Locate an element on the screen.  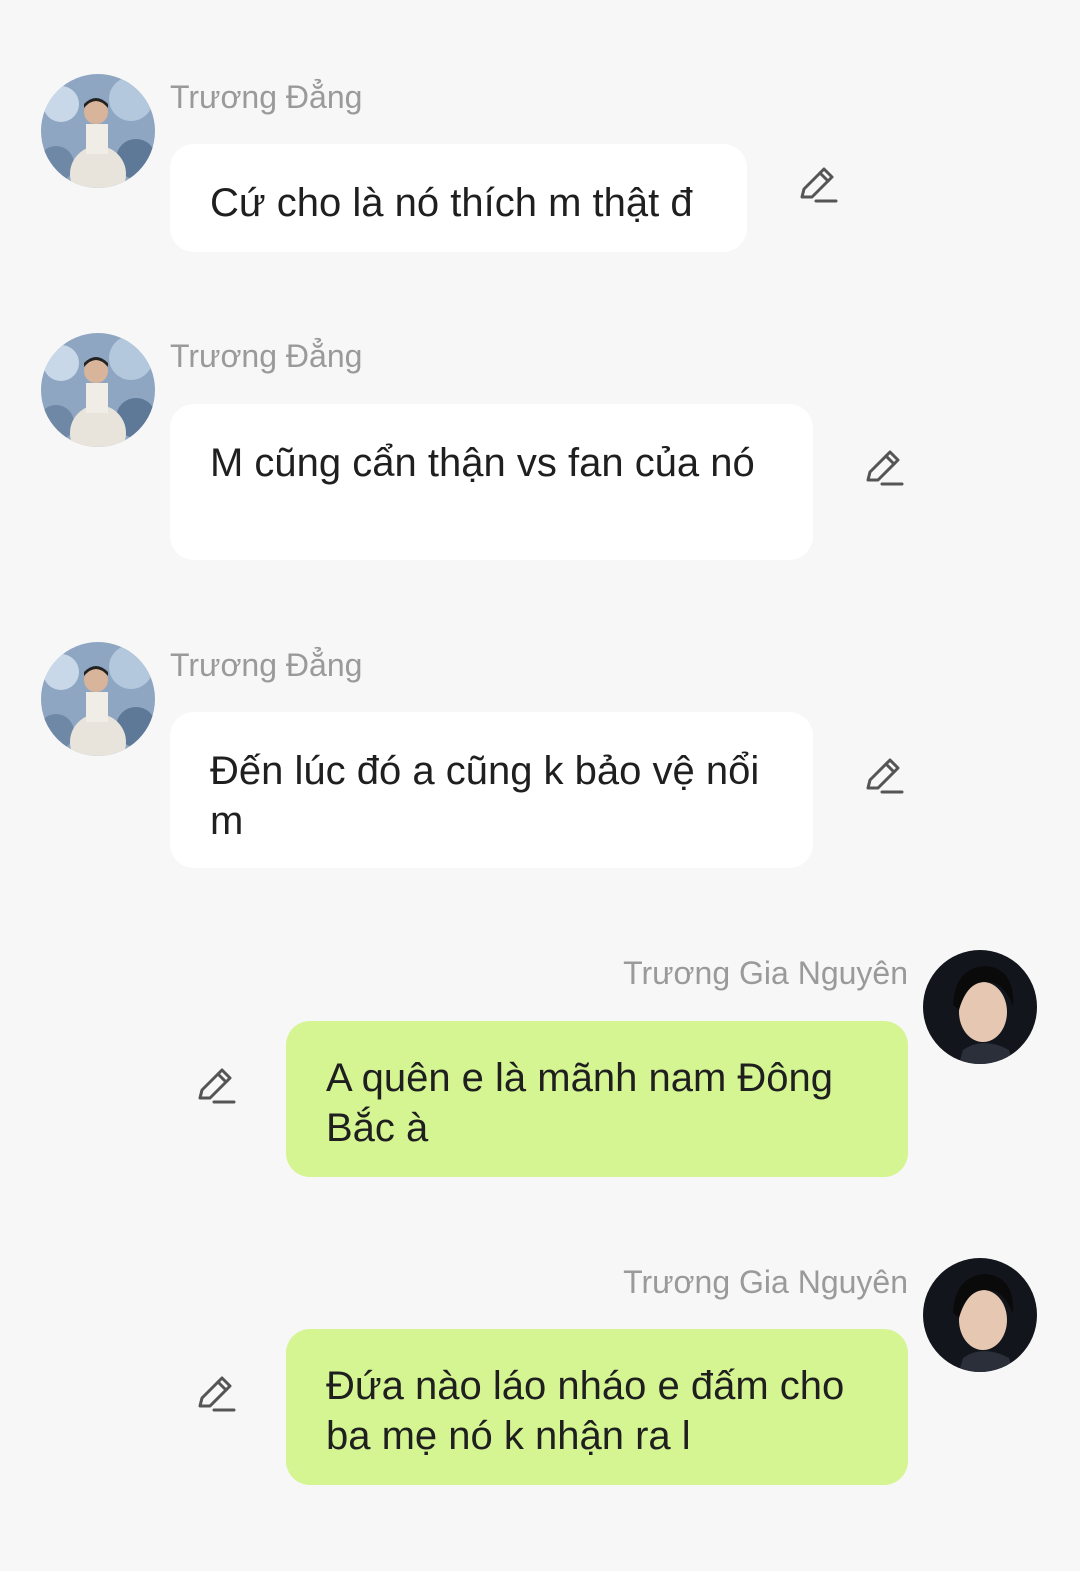
message-bubble: Cứ cho là nó thích m thật đ is located at coordinates (458, 198).